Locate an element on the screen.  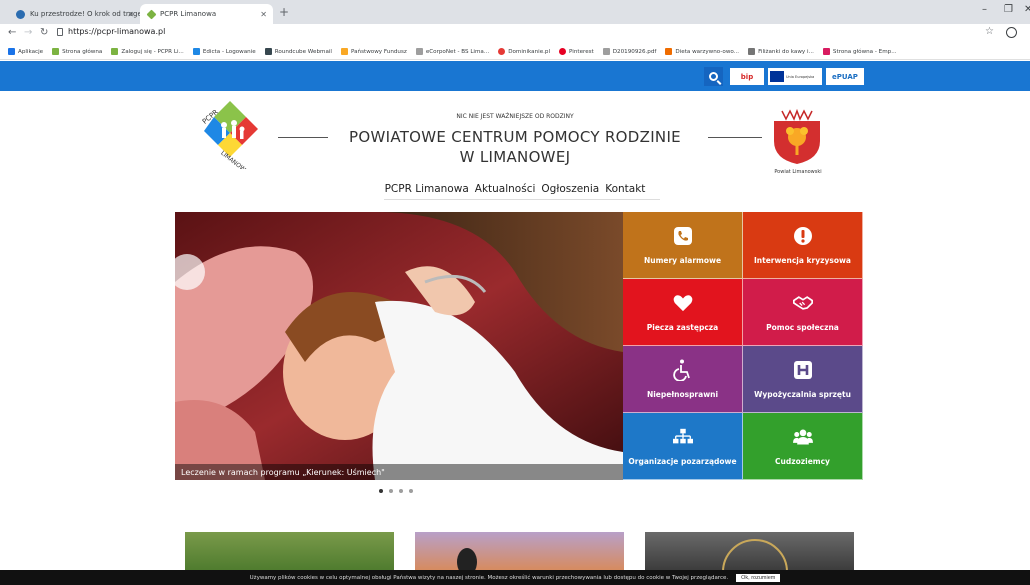
handshake-icon is located at coordinates (802, 303).